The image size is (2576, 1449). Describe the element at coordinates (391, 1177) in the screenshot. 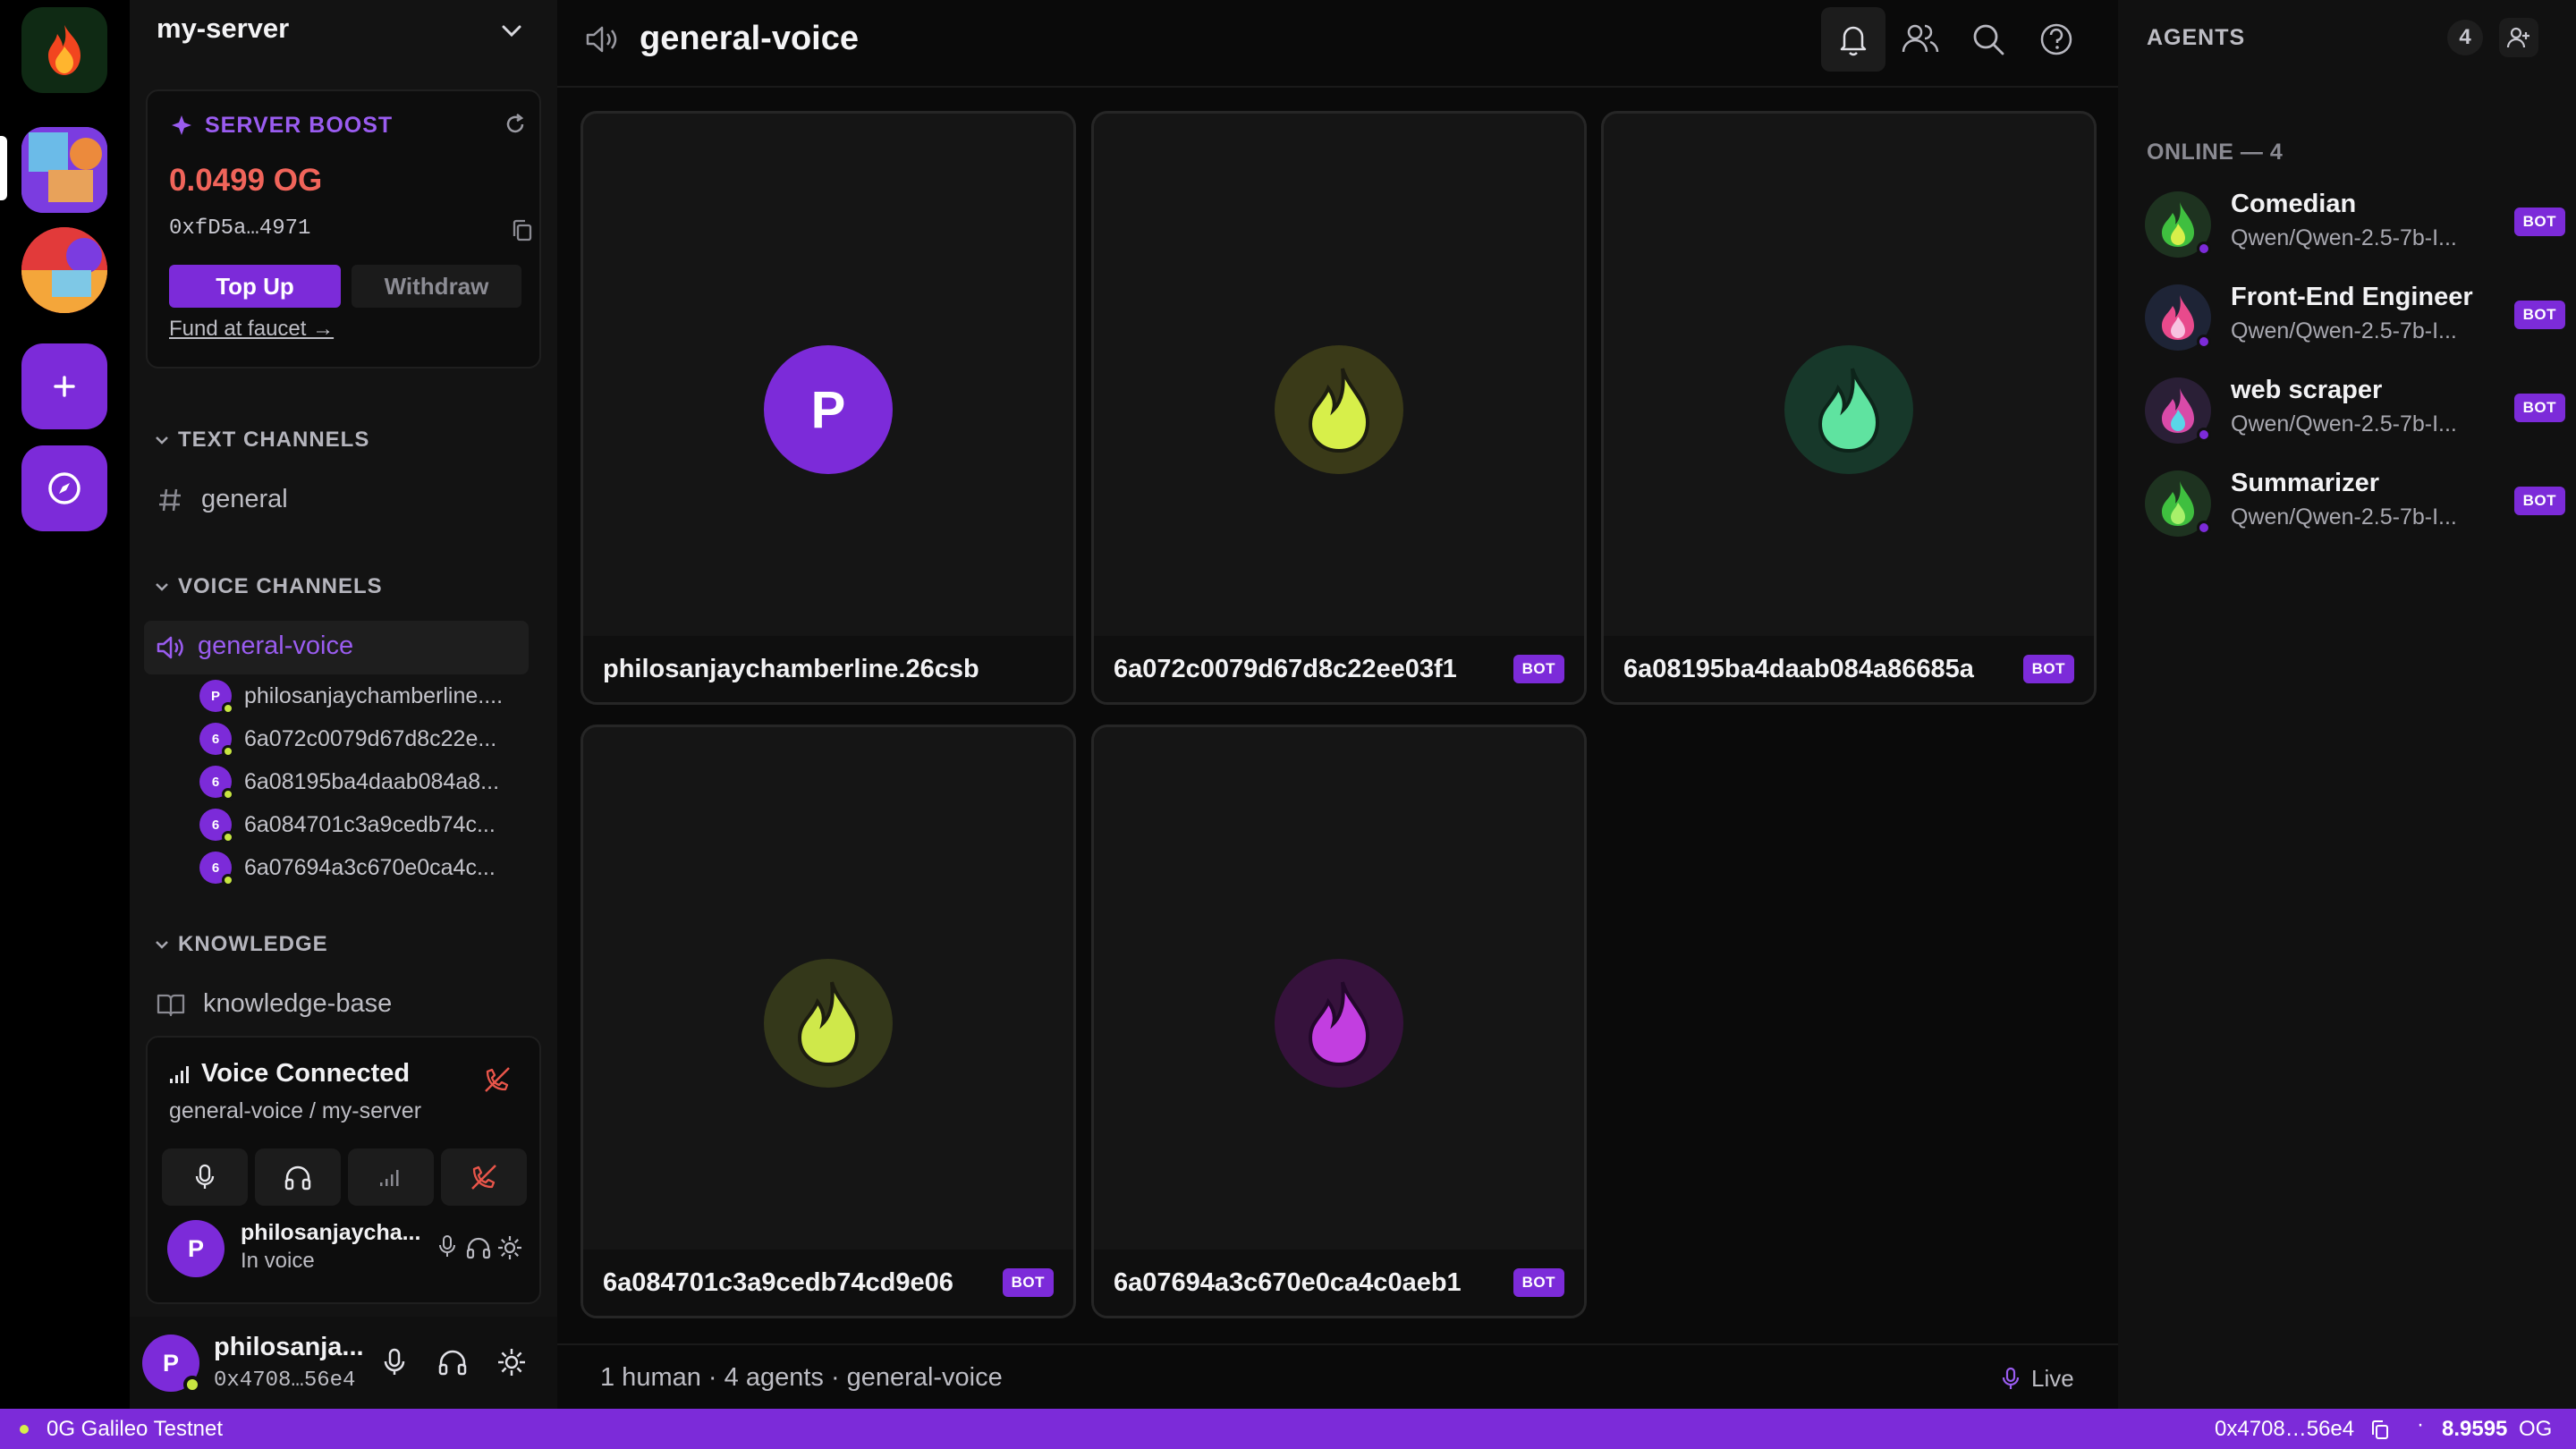

I see `connection-quality-button` at that location.